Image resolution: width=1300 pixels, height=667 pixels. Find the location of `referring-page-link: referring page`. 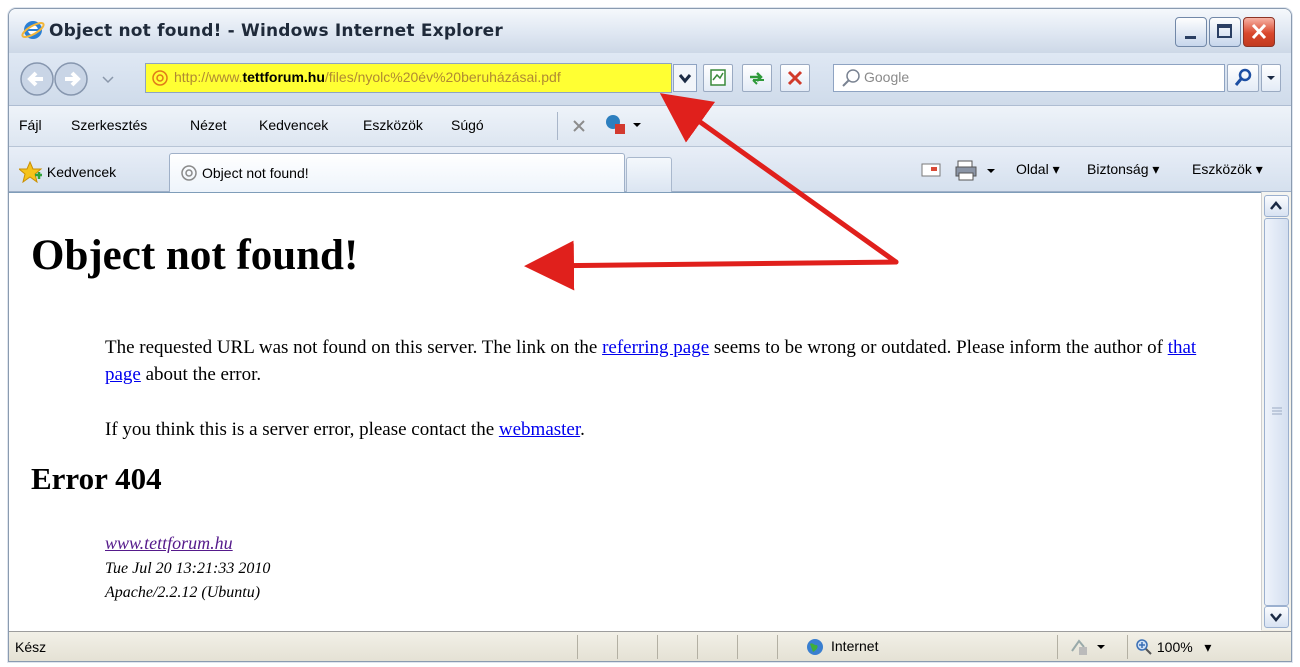

referring-page-link: referring page is located at coordinates (655, 347).